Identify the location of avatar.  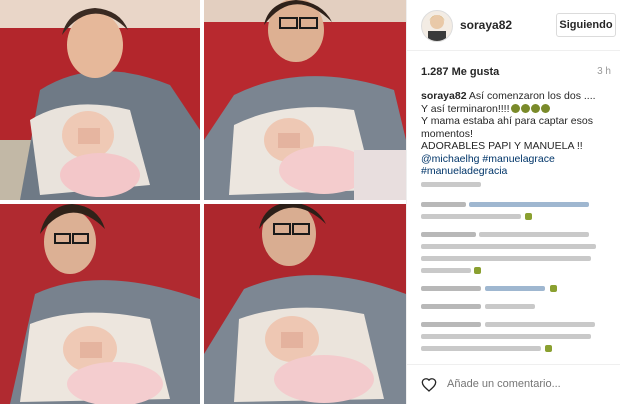
(437, 26).